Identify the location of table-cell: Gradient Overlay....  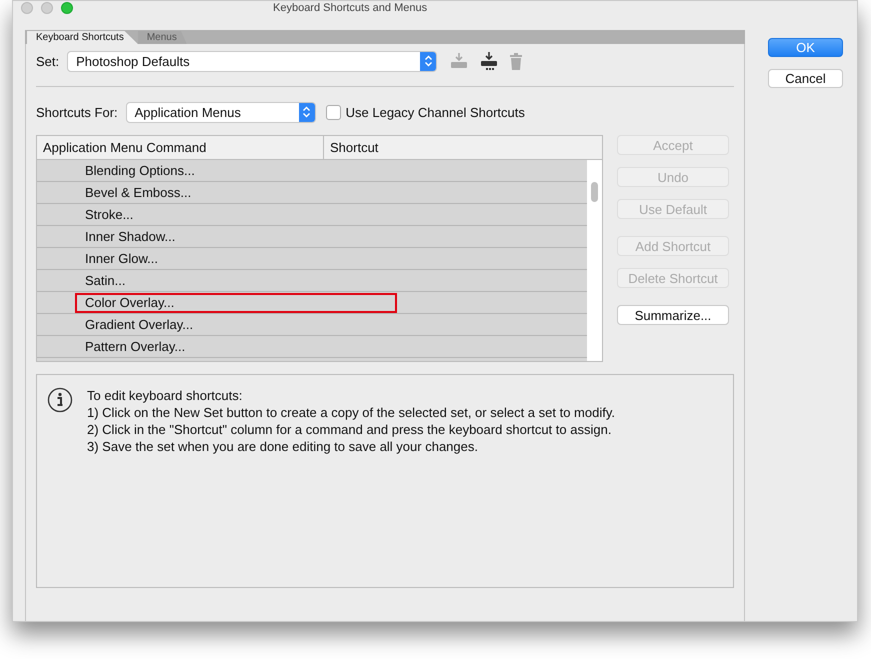
(139, 324).